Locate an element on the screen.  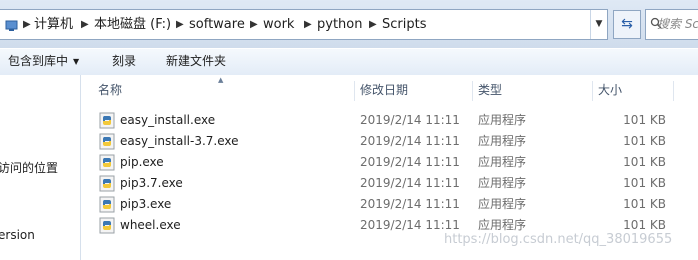
file-name: easy_install.exe is located at coordinates (167, 120).